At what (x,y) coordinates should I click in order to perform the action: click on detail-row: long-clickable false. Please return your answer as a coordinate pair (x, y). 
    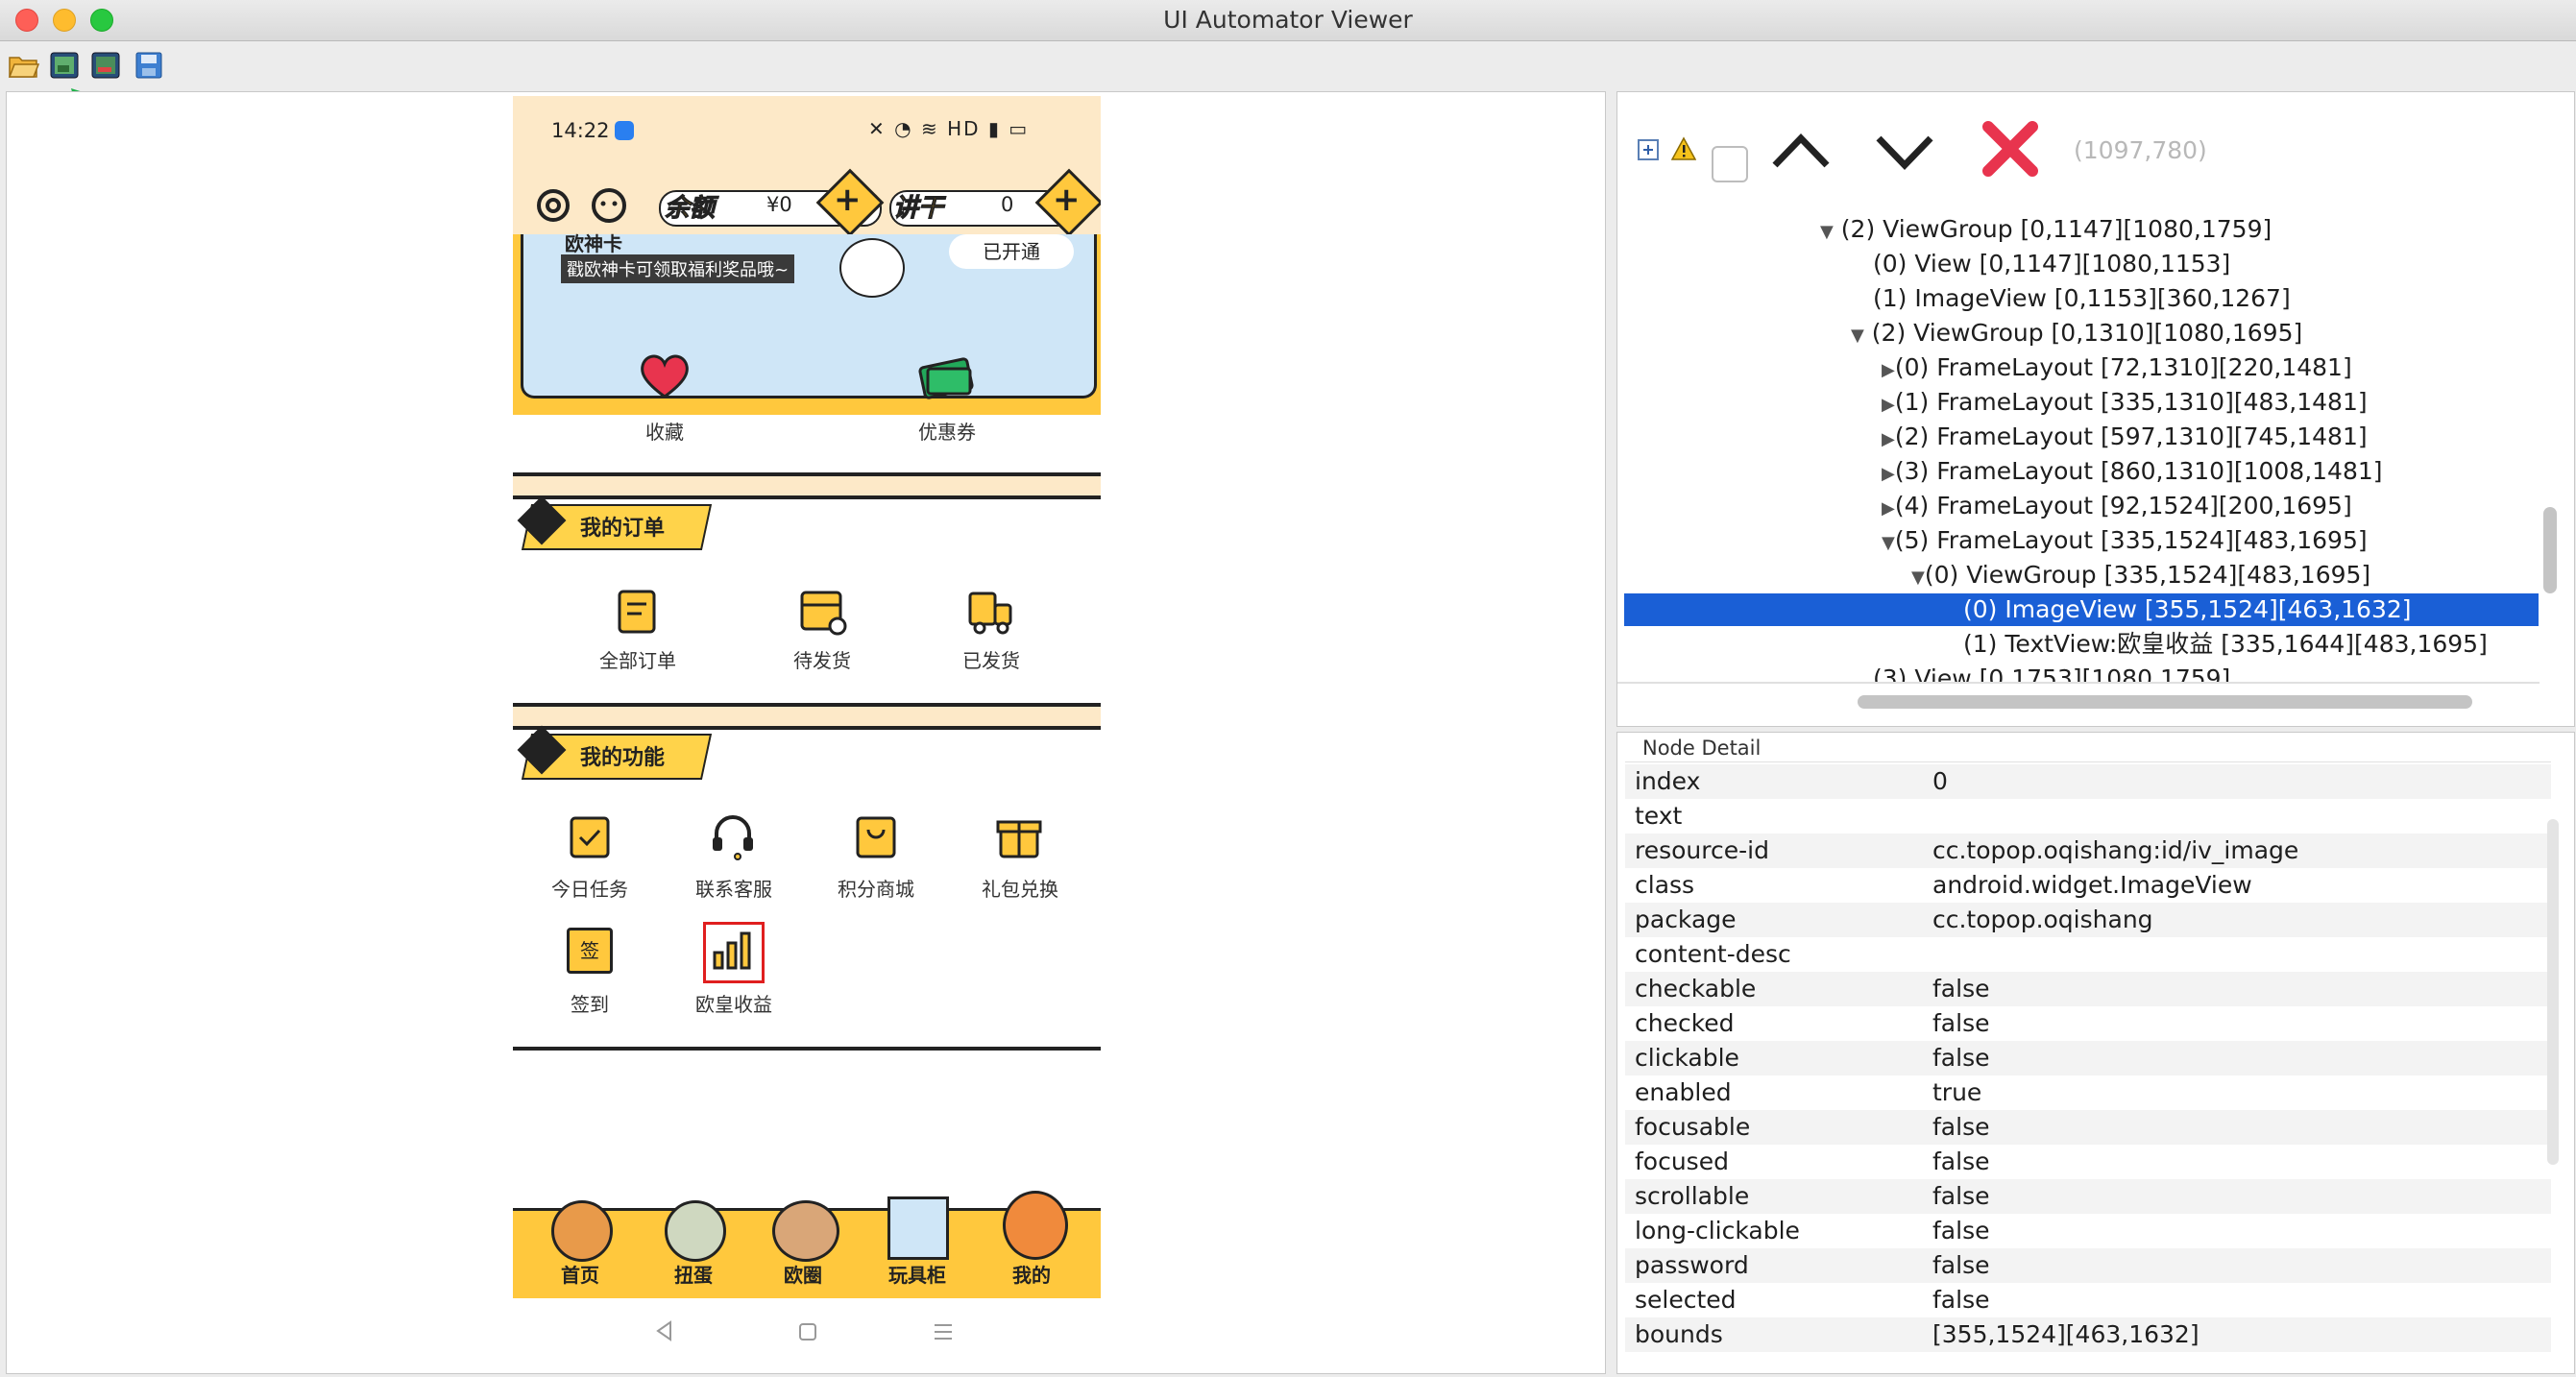
    Looking at the image, I should click on (2088, 1231).